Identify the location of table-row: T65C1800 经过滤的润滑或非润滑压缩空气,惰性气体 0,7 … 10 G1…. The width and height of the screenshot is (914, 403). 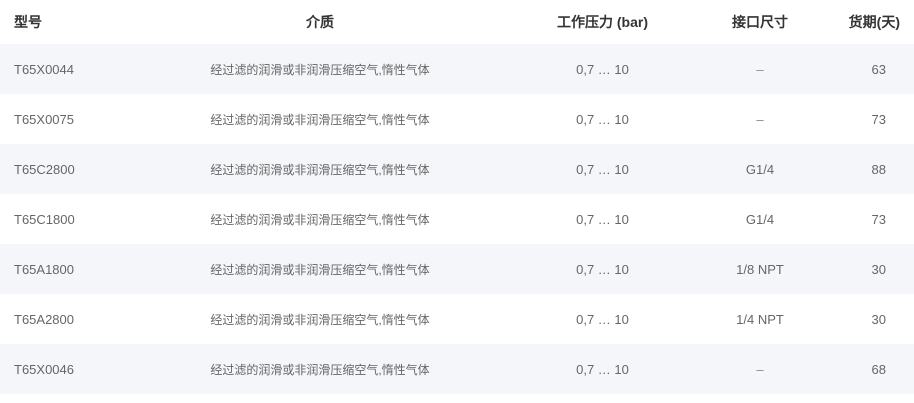
(457, 219).